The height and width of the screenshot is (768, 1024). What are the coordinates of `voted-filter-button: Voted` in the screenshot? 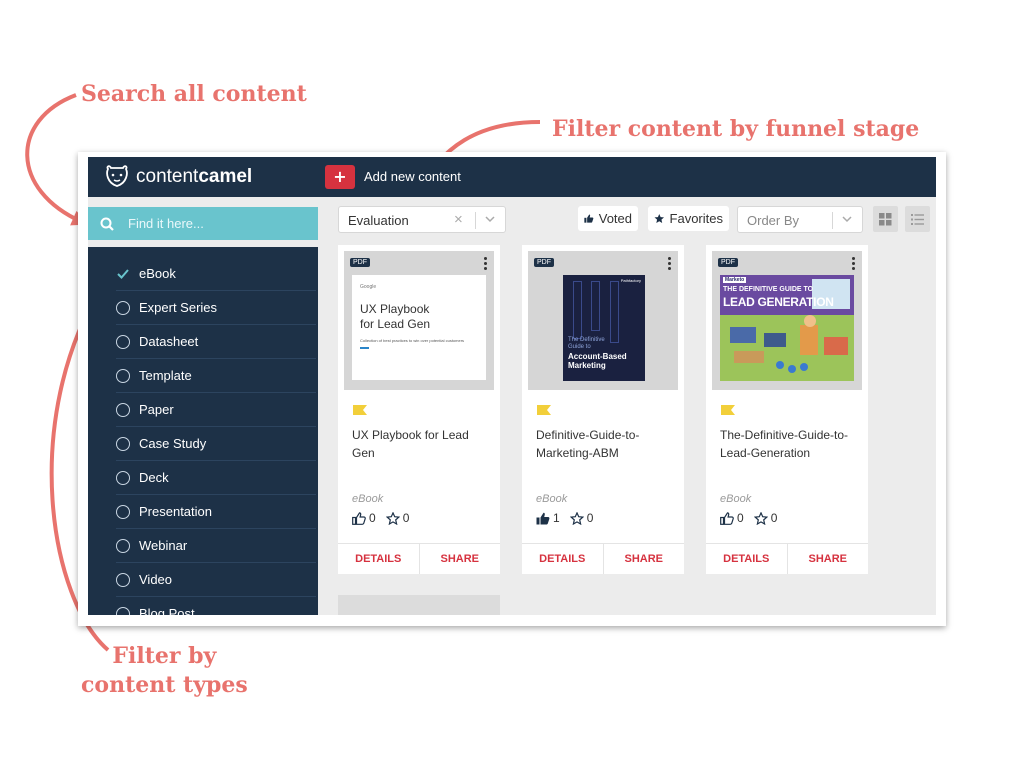 It's located at (608, 218).